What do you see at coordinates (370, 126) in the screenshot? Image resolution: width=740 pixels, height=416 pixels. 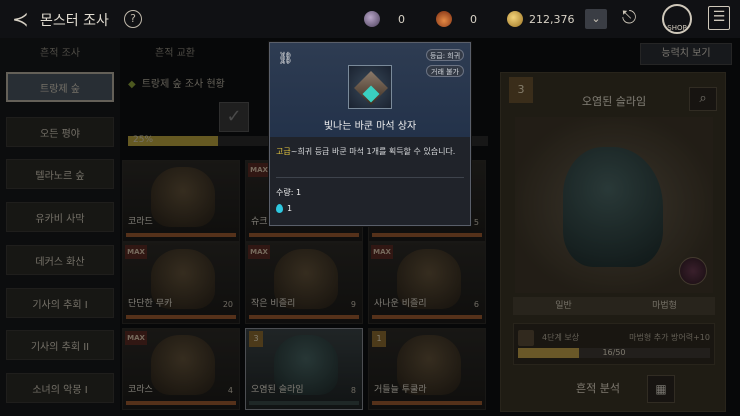 I see `item-name: 빛나는 바쿤 마석 상자` at bounding box center [370, 126].